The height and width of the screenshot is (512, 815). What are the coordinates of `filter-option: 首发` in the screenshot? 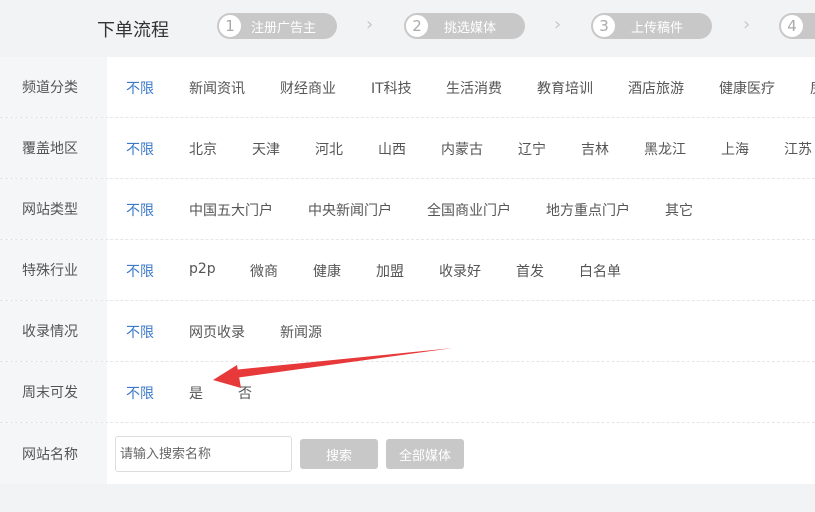 It's located at (530, 271).